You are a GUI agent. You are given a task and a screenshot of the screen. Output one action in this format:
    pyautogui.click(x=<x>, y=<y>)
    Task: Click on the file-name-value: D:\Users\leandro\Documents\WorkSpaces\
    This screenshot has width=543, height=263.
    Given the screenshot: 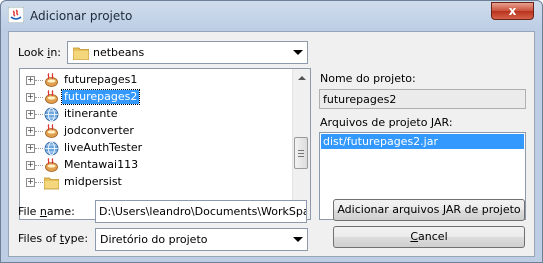 What is the action you would take?
    pyautogui.click(x=202, y=211)
    